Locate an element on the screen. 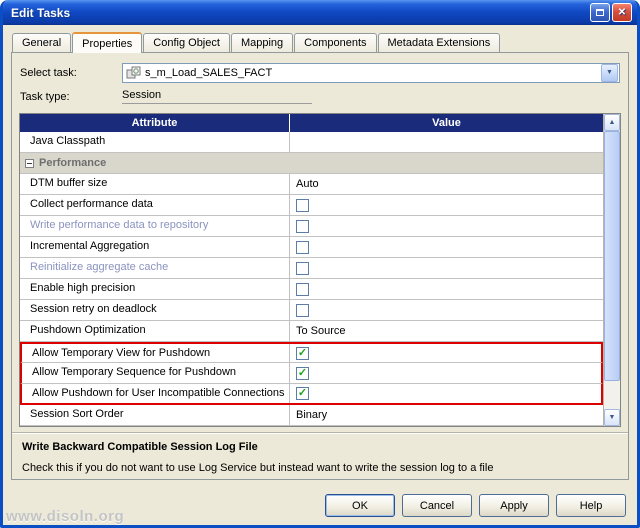  table-row: Allow Temporary View for Pushdown ✓ is located at coordinates (311, 352).